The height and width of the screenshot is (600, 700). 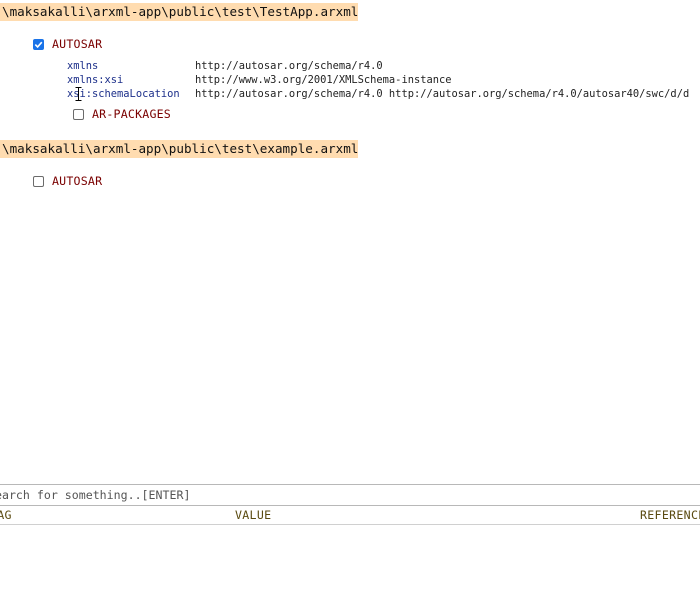 I want to click on ar-packages-checkbox, so click(x=78, y=114).